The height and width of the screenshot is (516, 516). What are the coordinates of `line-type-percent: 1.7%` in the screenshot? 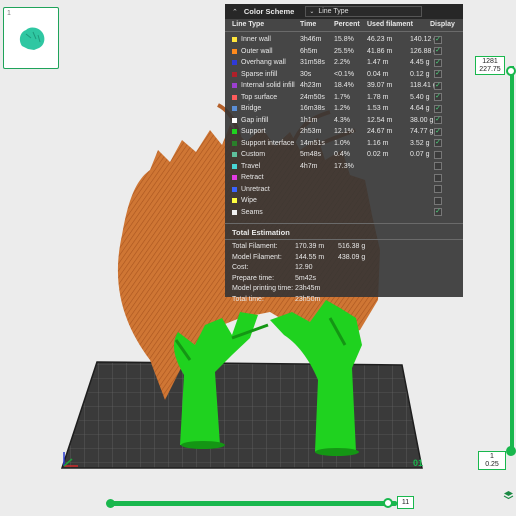 It's located at (342, 97).